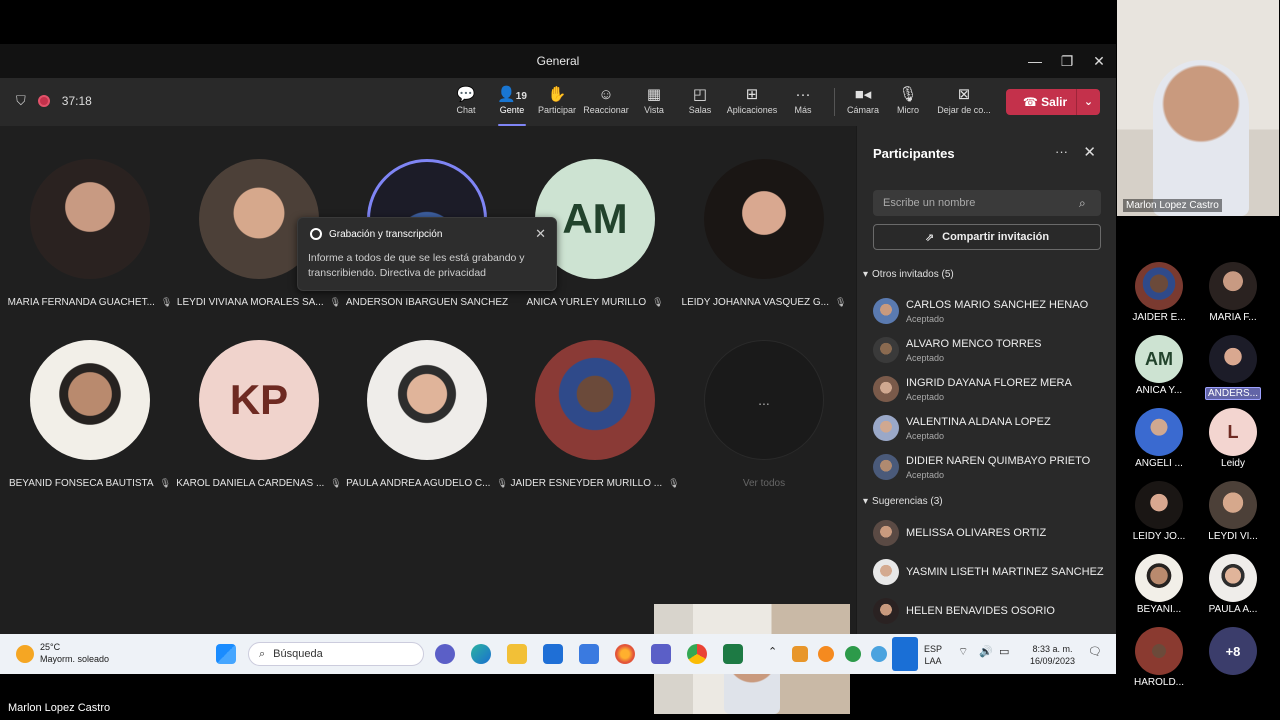 Image resolution: width=1280 pixels, height=720 pixels. I want to click on participant-tile: MARIA FERNANDA GUACHET... 🎙, so click(90, 233).